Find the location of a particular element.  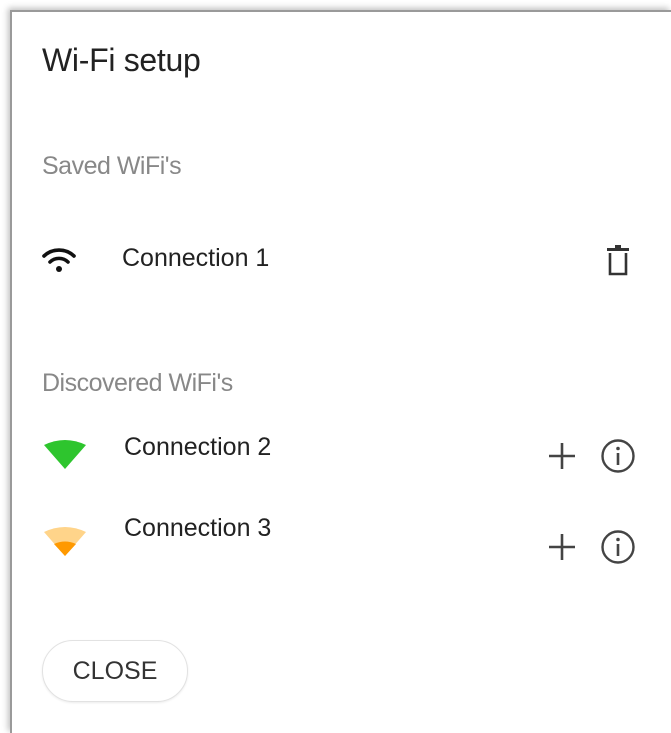

connection-name: Connection 3 is located at coordinates (198, 528).